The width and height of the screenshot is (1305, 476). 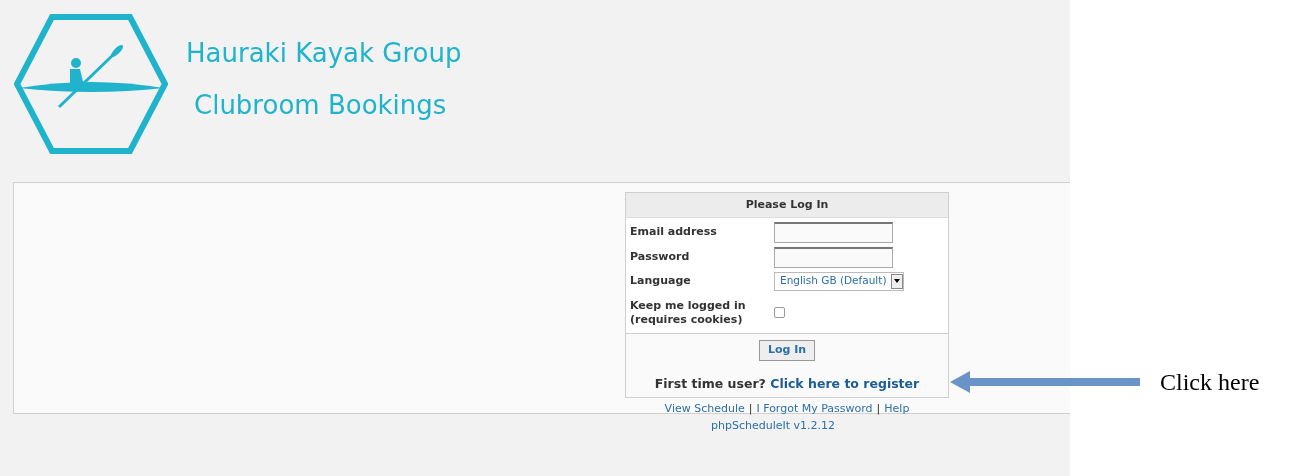 What do you see at coordinates (779, 313) in the screenshot?
I see `remember-checkbox` at bounding box center [779, 313].